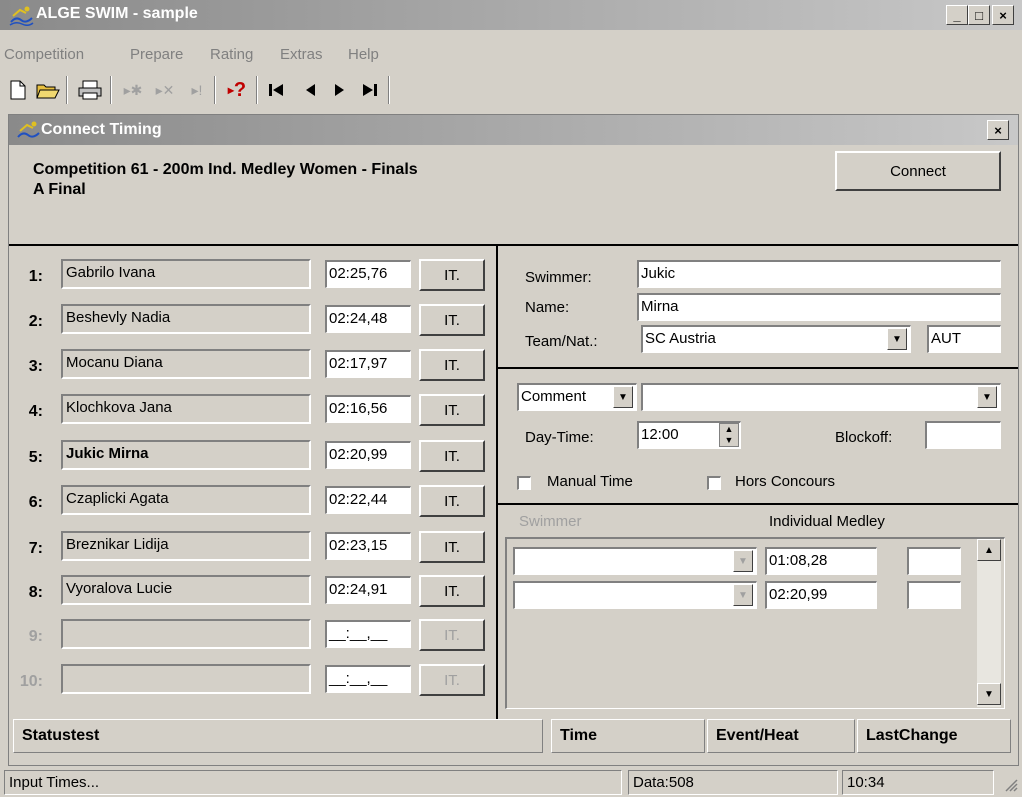 Image resolution: width=1022 pixels, height=797 pixels. I want to click on scroll-down-arrow-icon: ▼, so click(989, 694).